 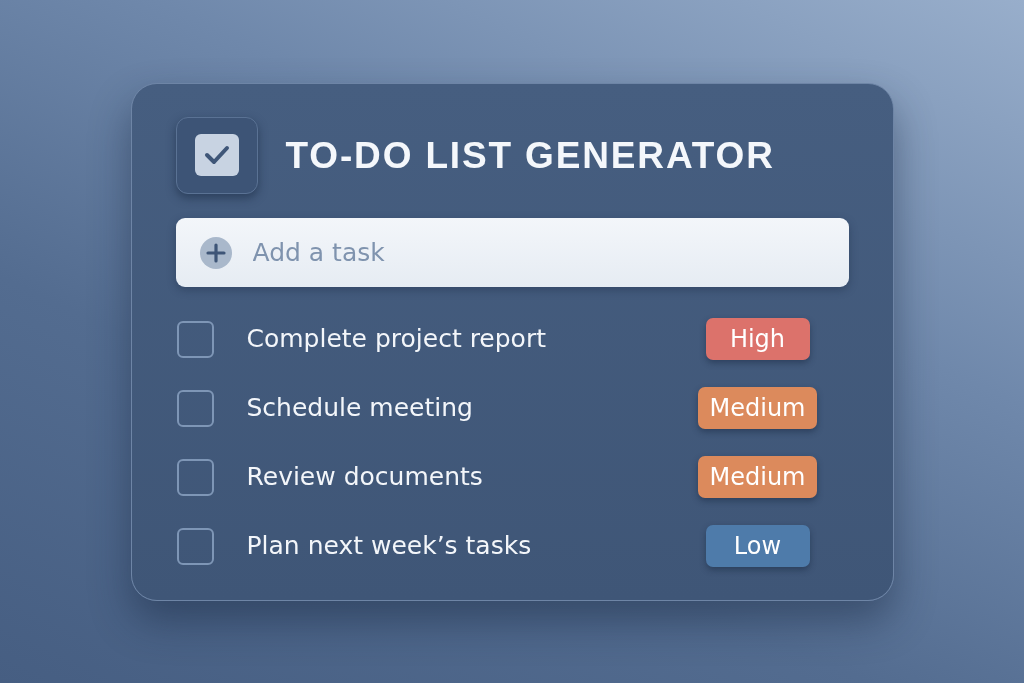 I want to click on task-title: Plan next week’s tasks, so click(x=389, y=546).